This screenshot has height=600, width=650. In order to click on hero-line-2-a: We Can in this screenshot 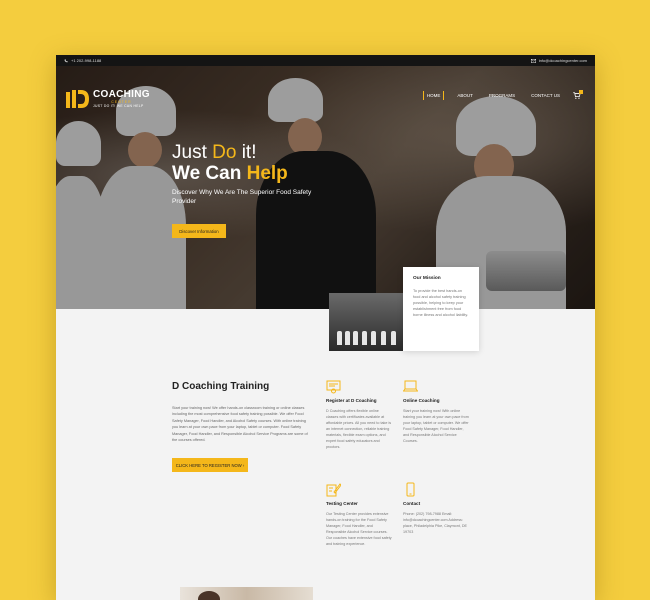, I will do `click(209, 173)`.